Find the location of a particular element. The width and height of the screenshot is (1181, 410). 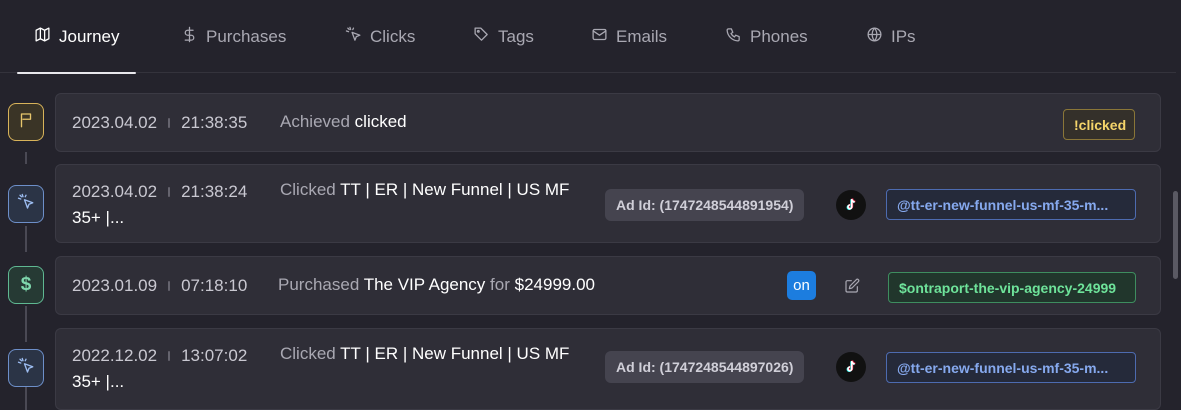

tab-label: Tags is located at coordinates (516, 36).